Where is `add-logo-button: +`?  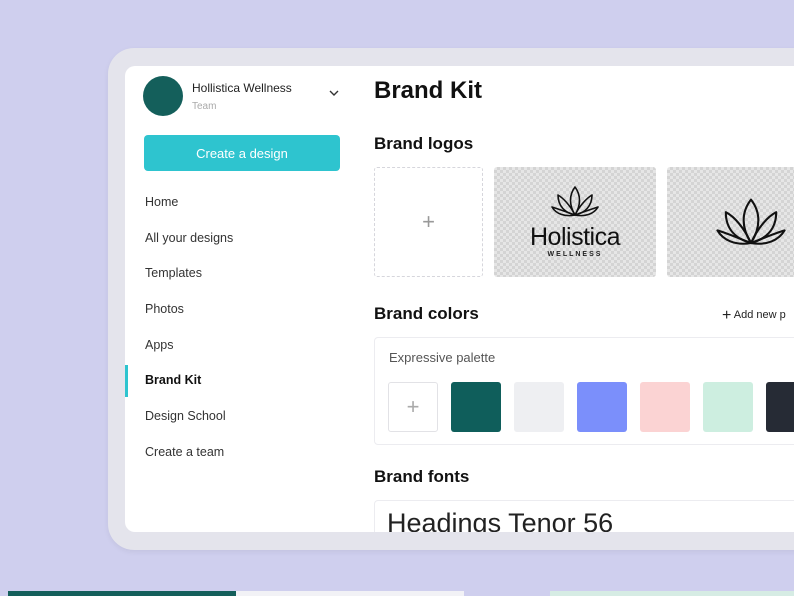
add-logo-button: + is located at coordinates (428, 222).